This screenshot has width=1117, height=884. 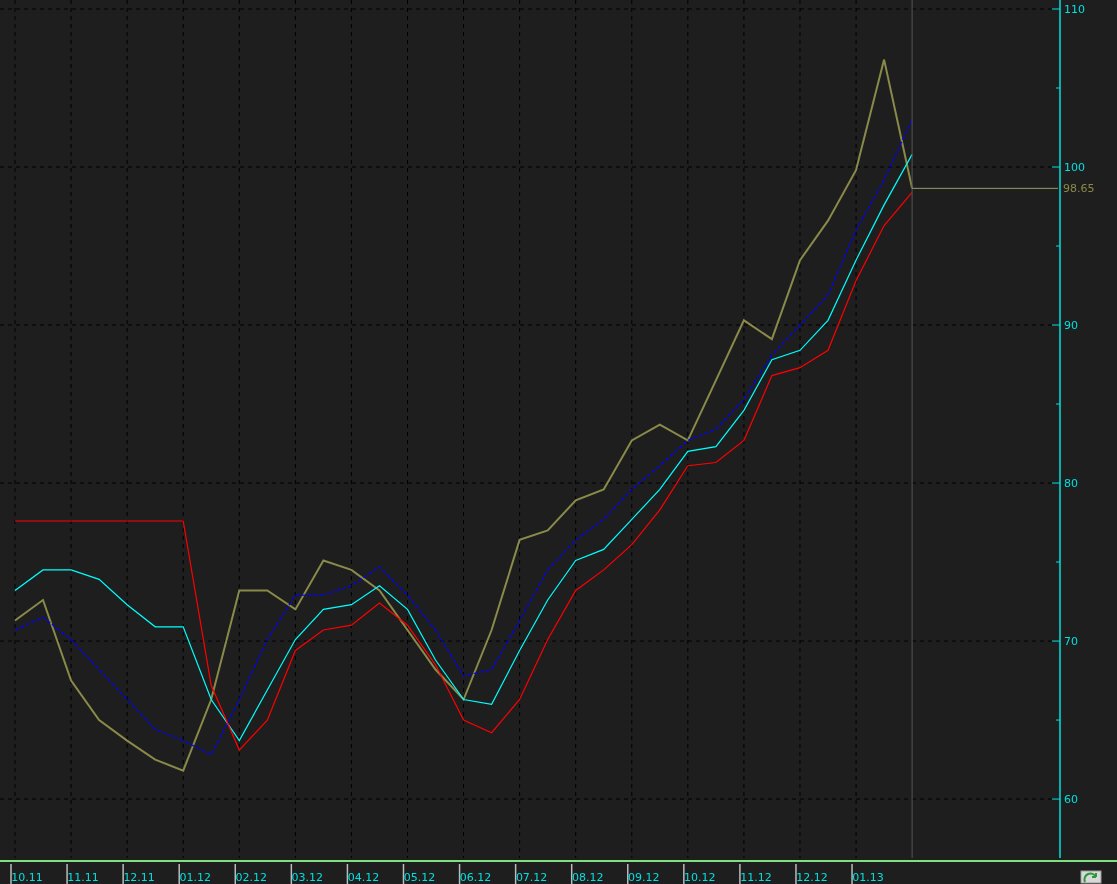 I want to click on y-tick-label: 90, so click(x=1071, y=326).